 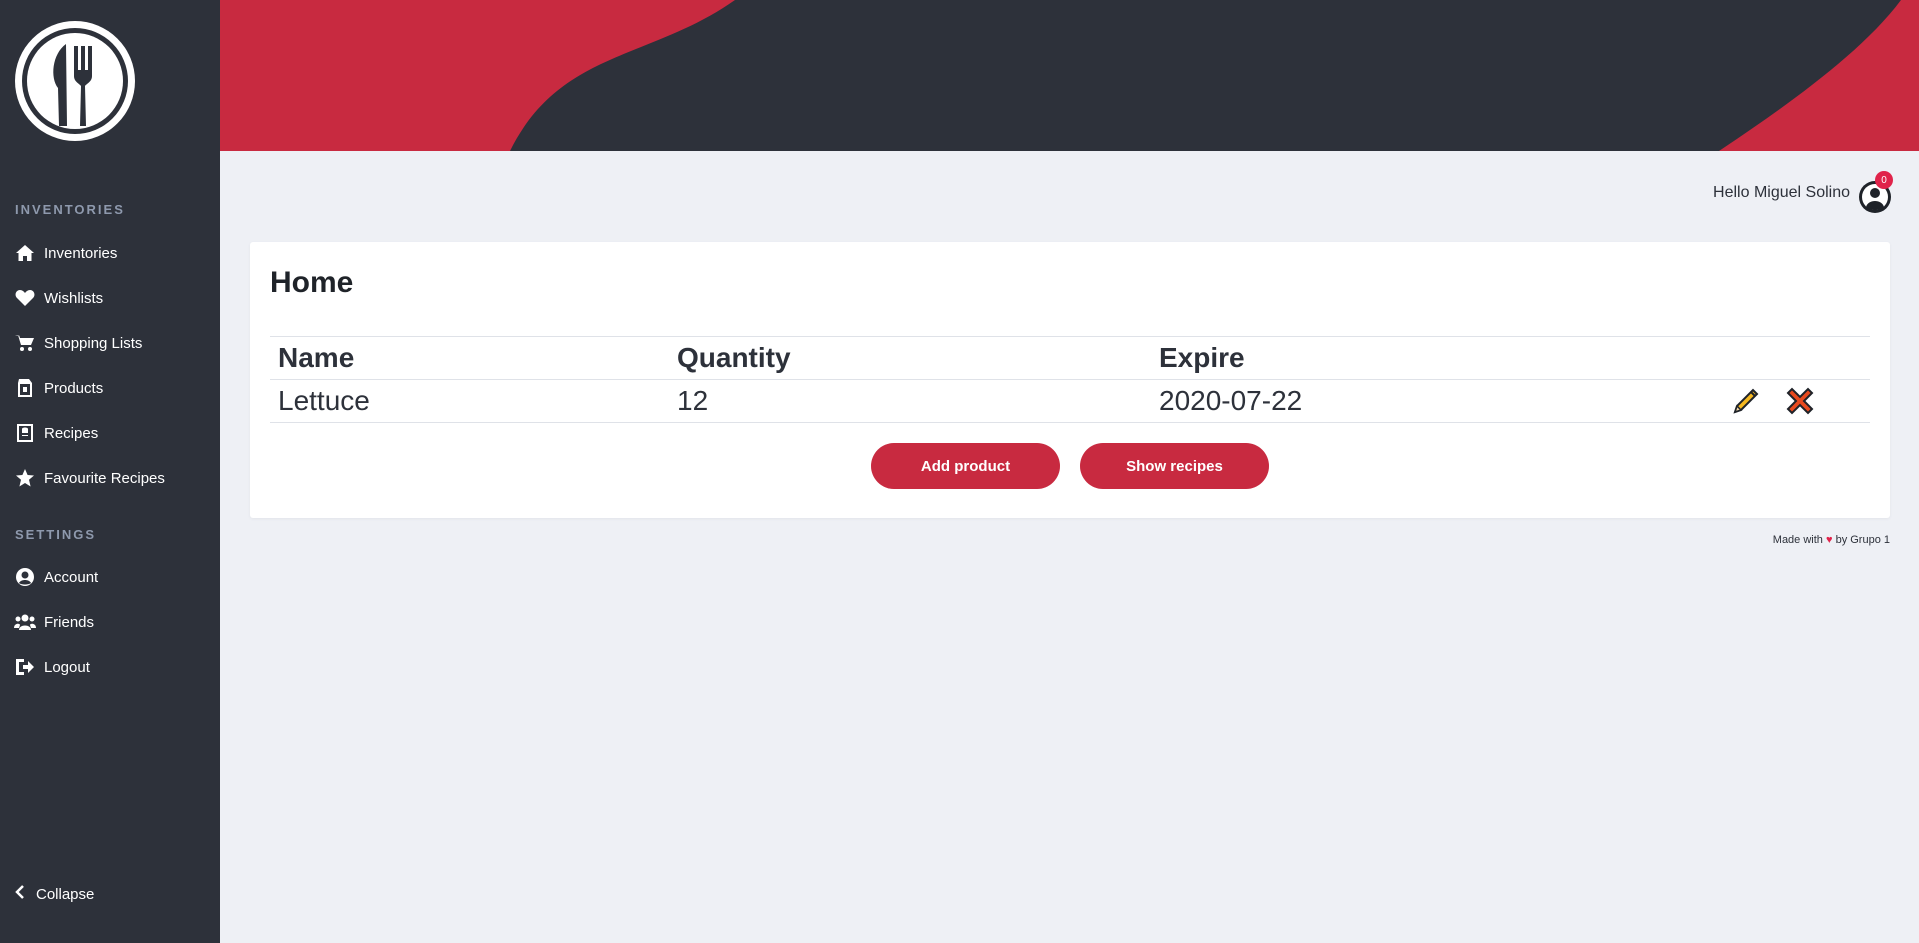 What do you see at coordinates (1174, 466) in the screenshot?
I see `show-recipes-button: Show recipes` at bounding box center [1174, 466].